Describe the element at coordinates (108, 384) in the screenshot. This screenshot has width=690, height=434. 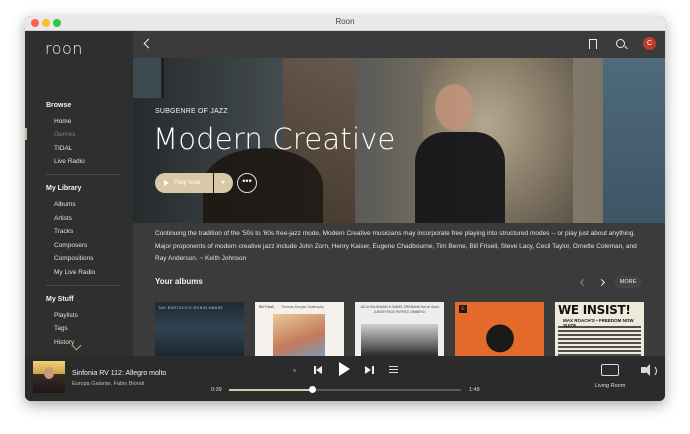
I see `now-playing-artist: Europa Galante, Fabio Biondi` at that location.